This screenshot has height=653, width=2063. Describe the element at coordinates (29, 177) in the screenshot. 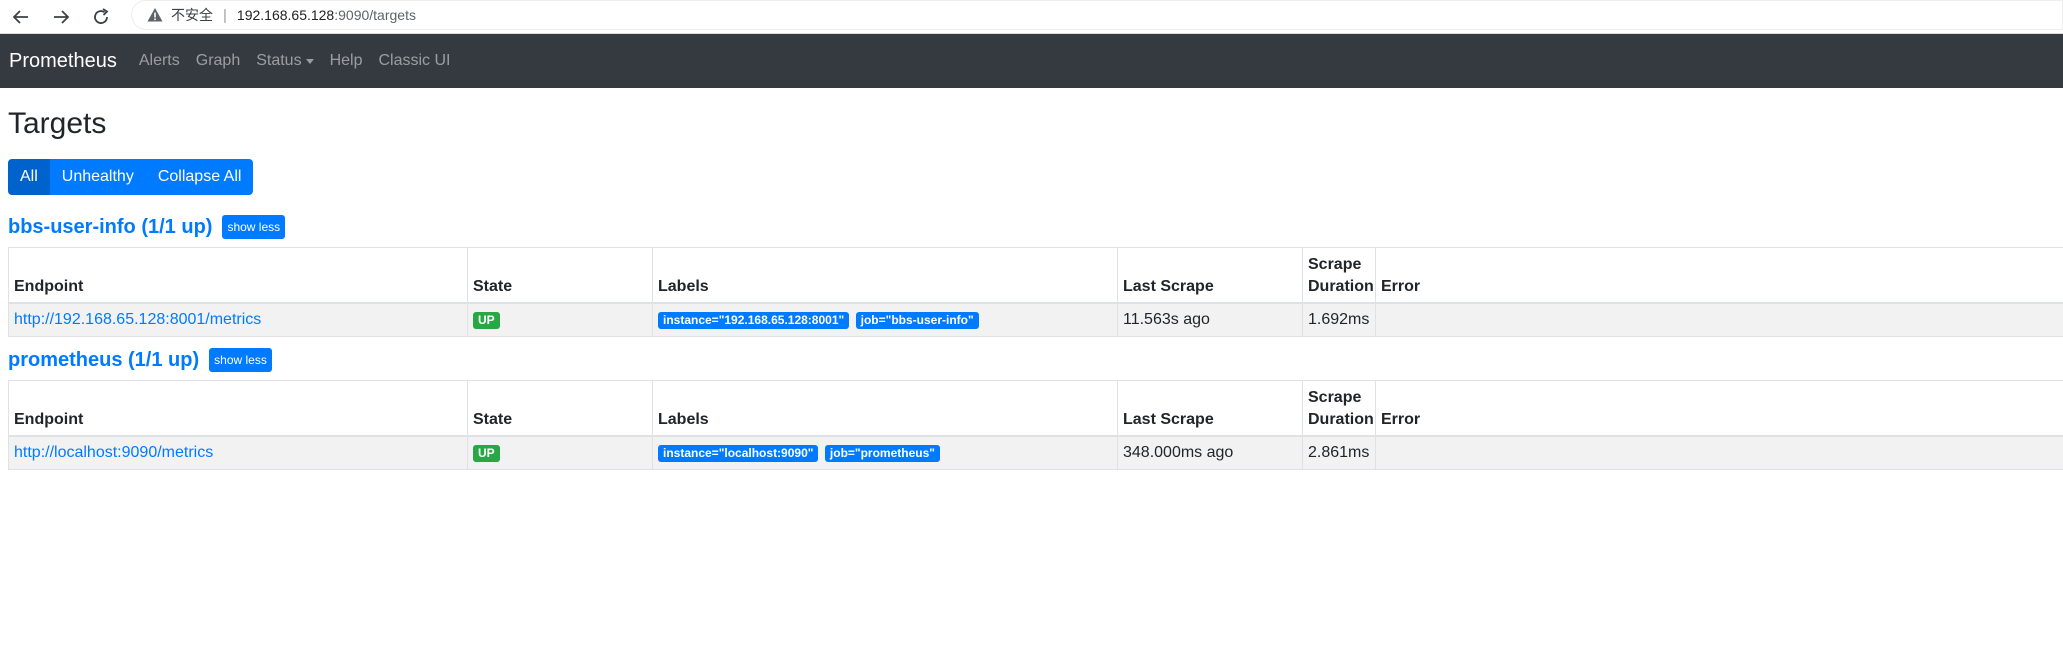

I see `filter-all-button: All` at that location.